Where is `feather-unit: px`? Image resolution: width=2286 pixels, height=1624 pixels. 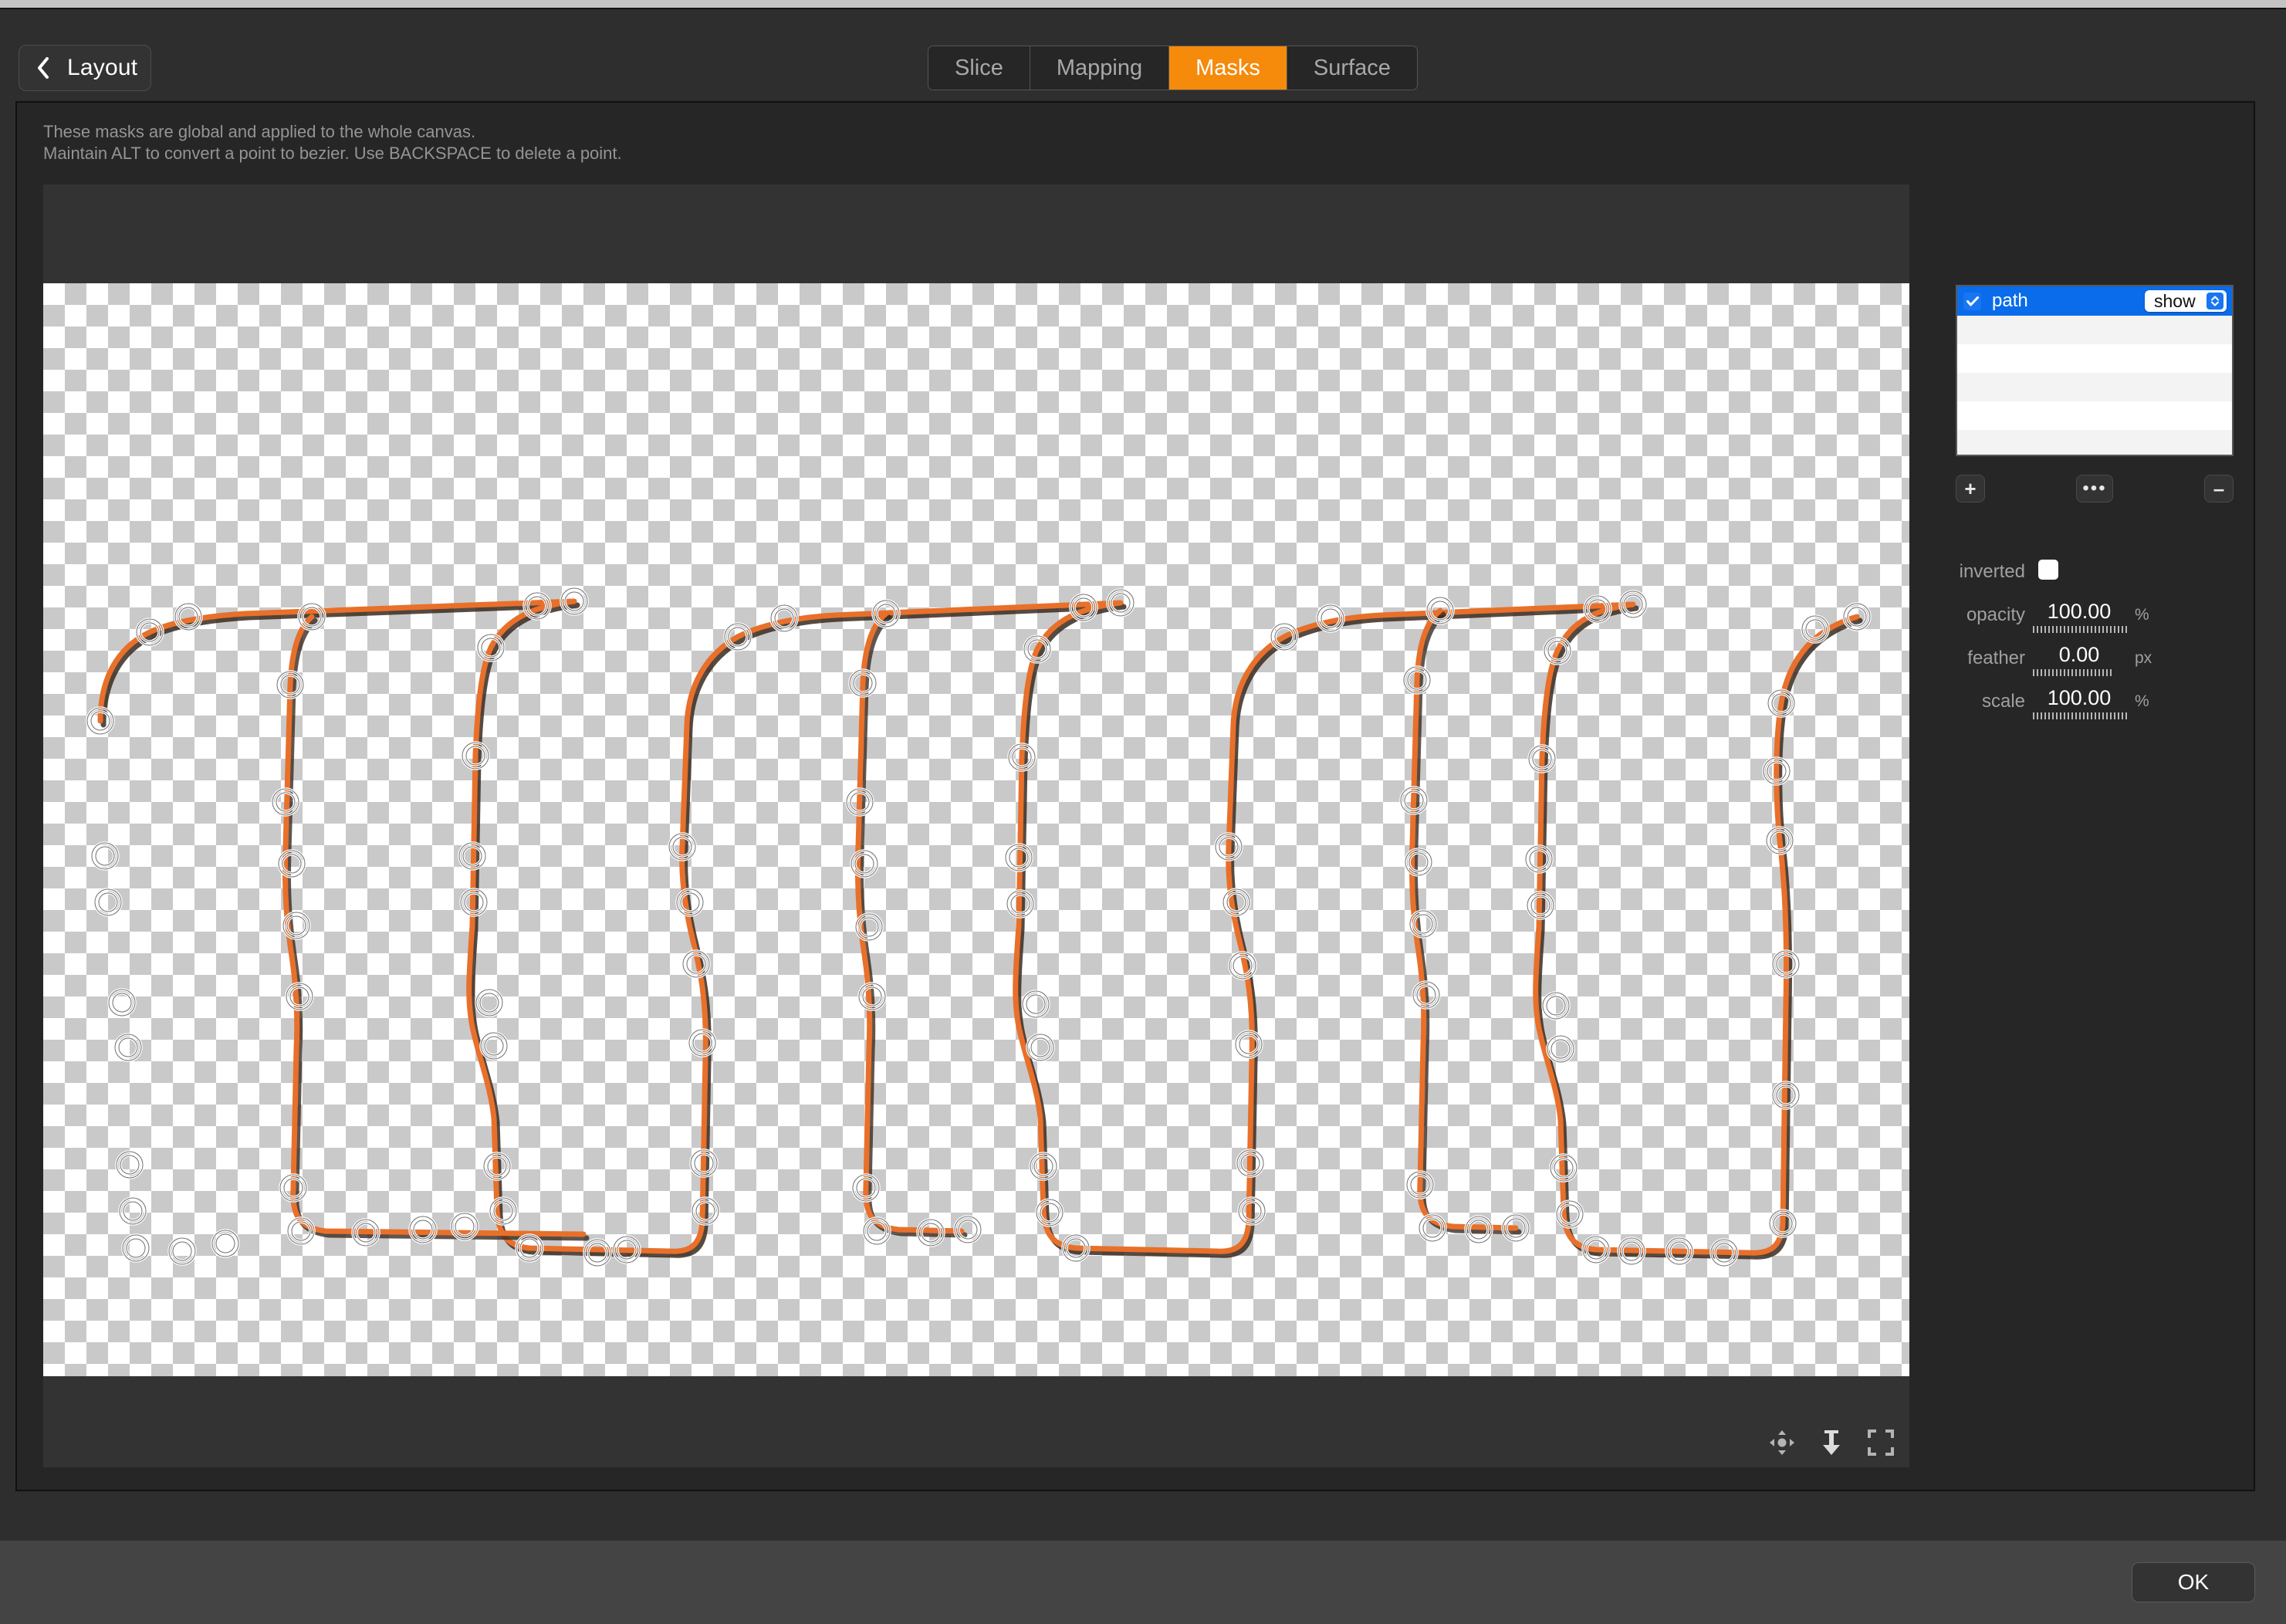 feather-unit: px is located at coordinates (2144, 658).